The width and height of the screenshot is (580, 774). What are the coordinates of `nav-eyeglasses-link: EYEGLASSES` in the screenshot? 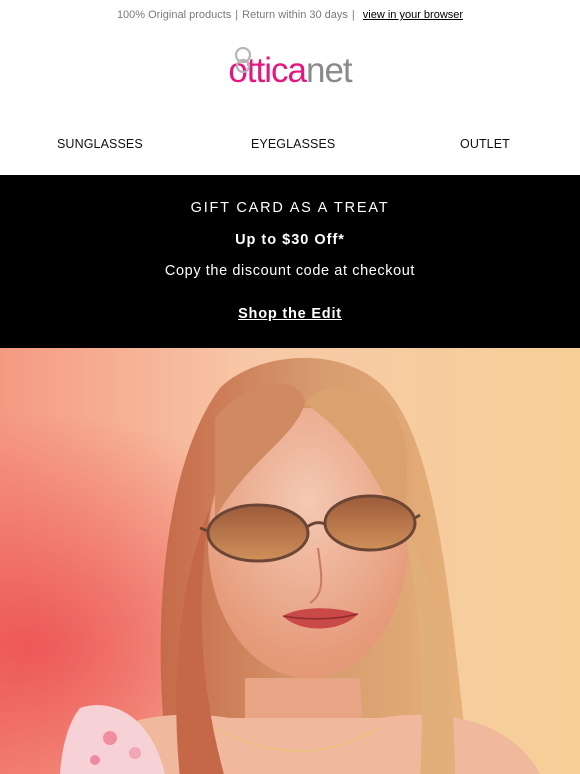 It's located at (293, 144).